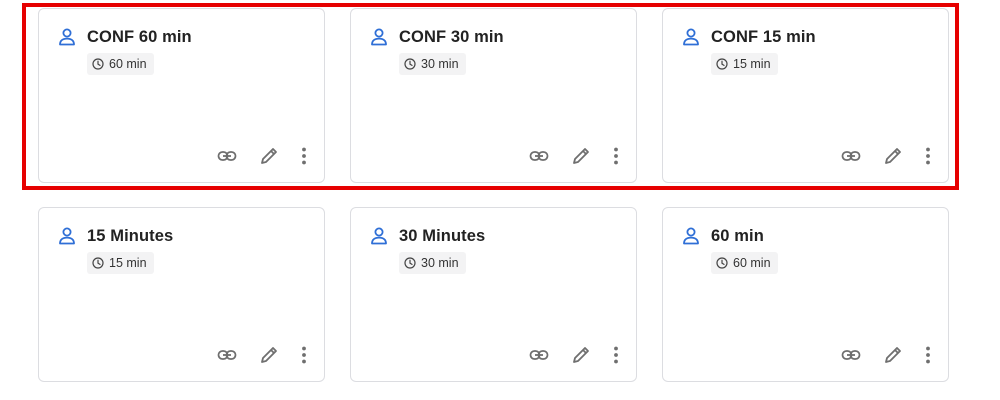  Describe the element at coordinates (181, 95) in the screenshot. I see `event-type-card: CONF 60 min 60 min` at that location.